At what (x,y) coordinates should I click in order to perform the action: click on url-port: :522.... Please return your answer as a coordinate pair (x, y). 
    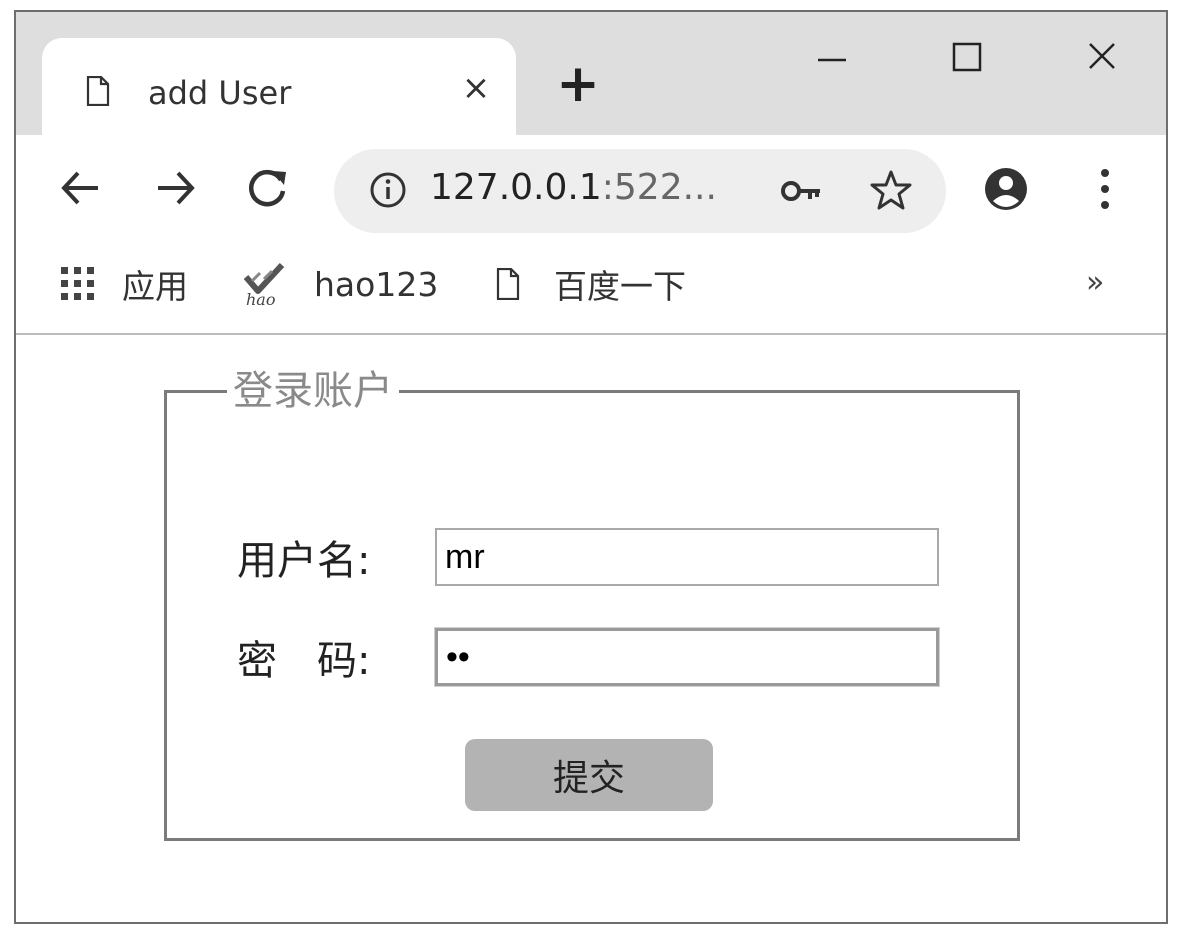
    Looking at the image, I should click on (659, 187).